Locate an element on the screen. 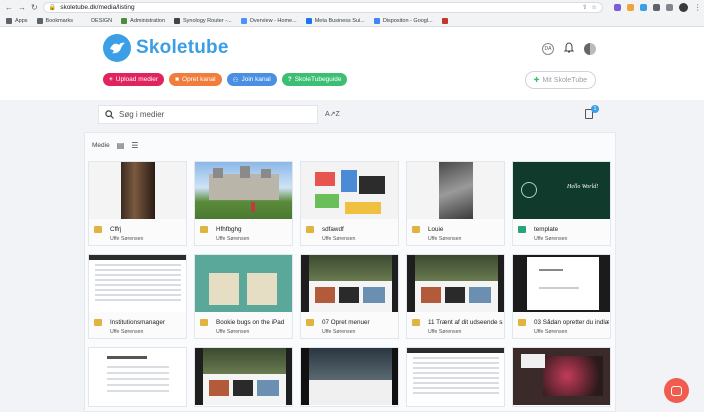  address-bar: 🔒 skoletube.dk/media/listing ⇧ ☆ is located at coordinates (322, 7).